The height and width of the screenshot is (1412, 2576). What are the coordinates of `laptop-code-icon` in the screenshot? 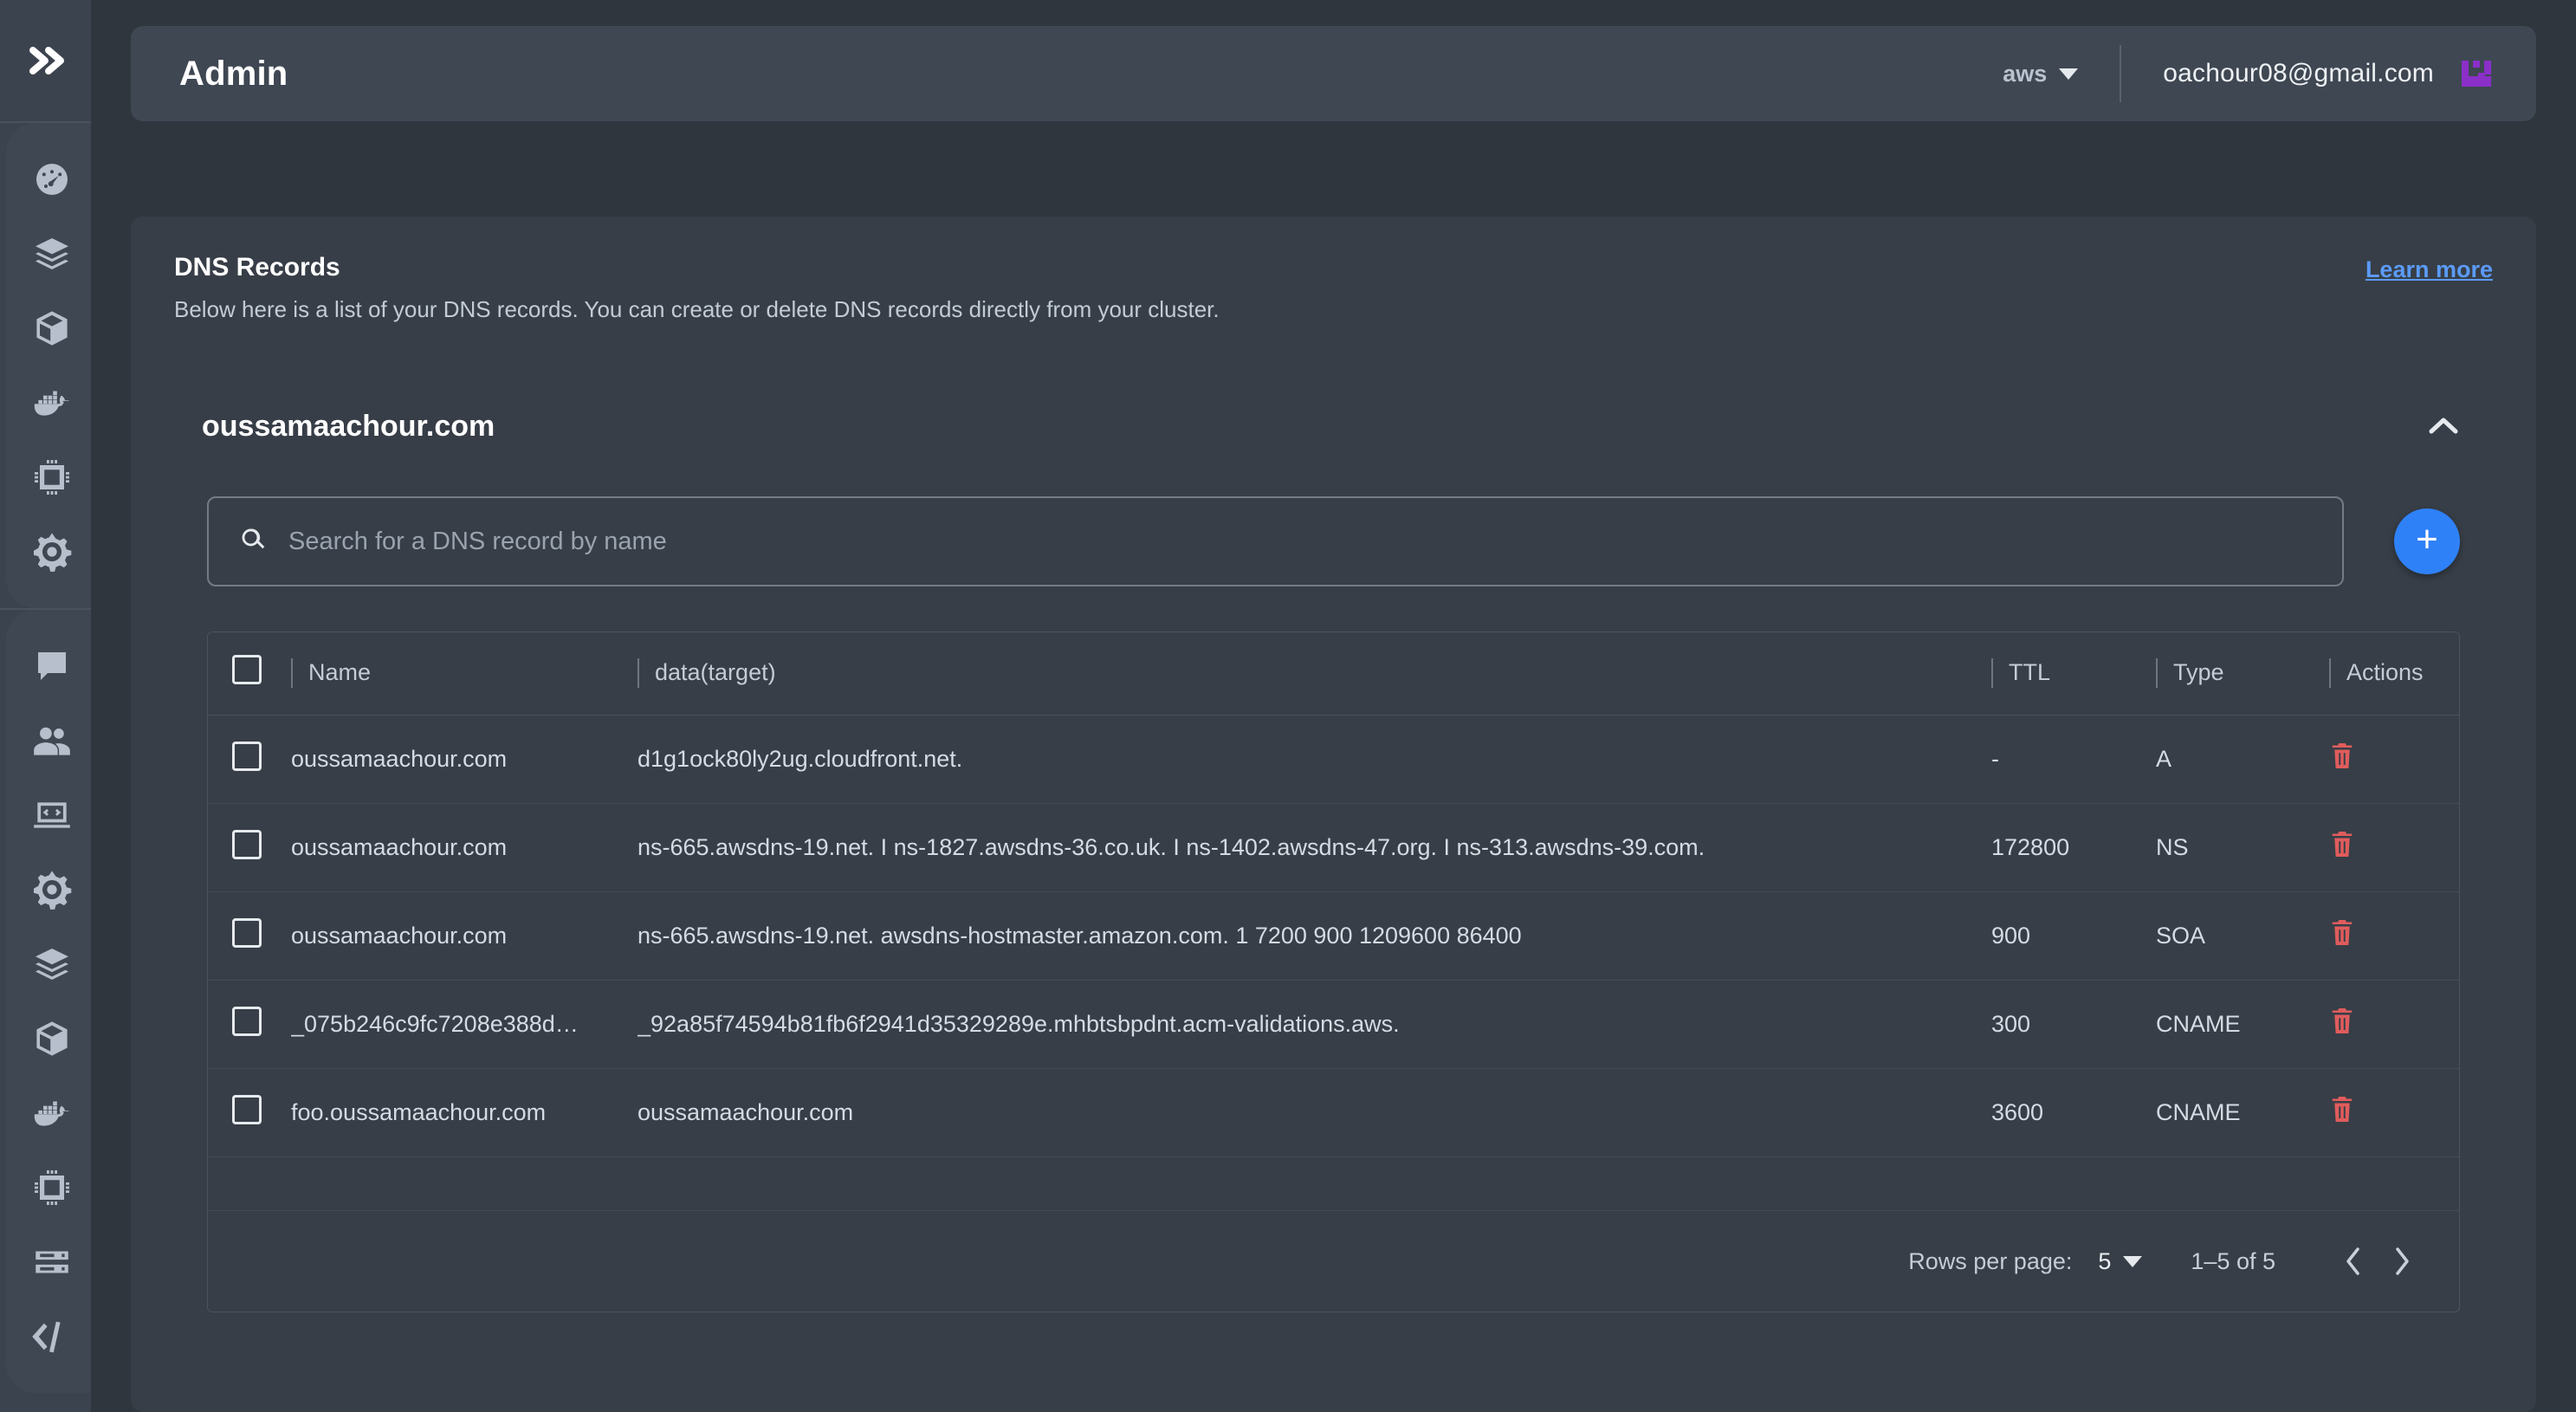 It's located at (51, 815).